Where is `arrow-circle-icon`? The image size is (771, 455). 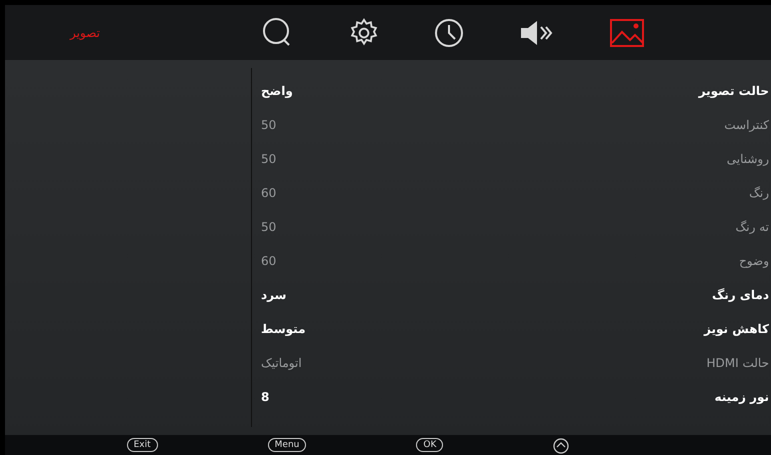 arrow-circle-icon is located at coordinates (561, 446).